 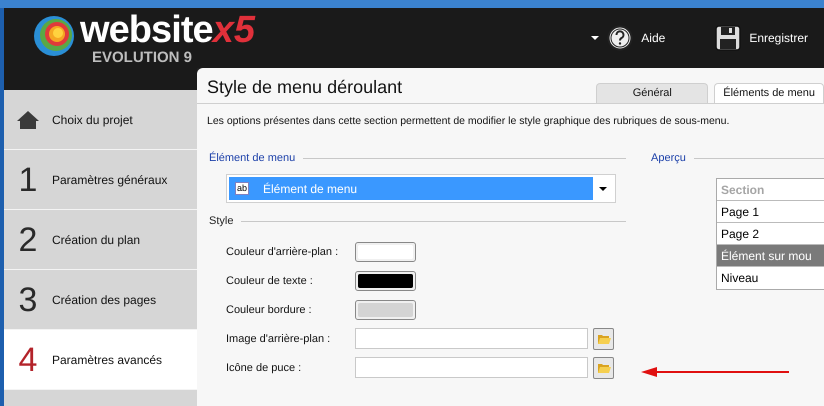 What do you see at coordinates (100, 300) in the screenshot?
I see `sidebar-item: 3 Création des pages` at bounding box center [100, 300].